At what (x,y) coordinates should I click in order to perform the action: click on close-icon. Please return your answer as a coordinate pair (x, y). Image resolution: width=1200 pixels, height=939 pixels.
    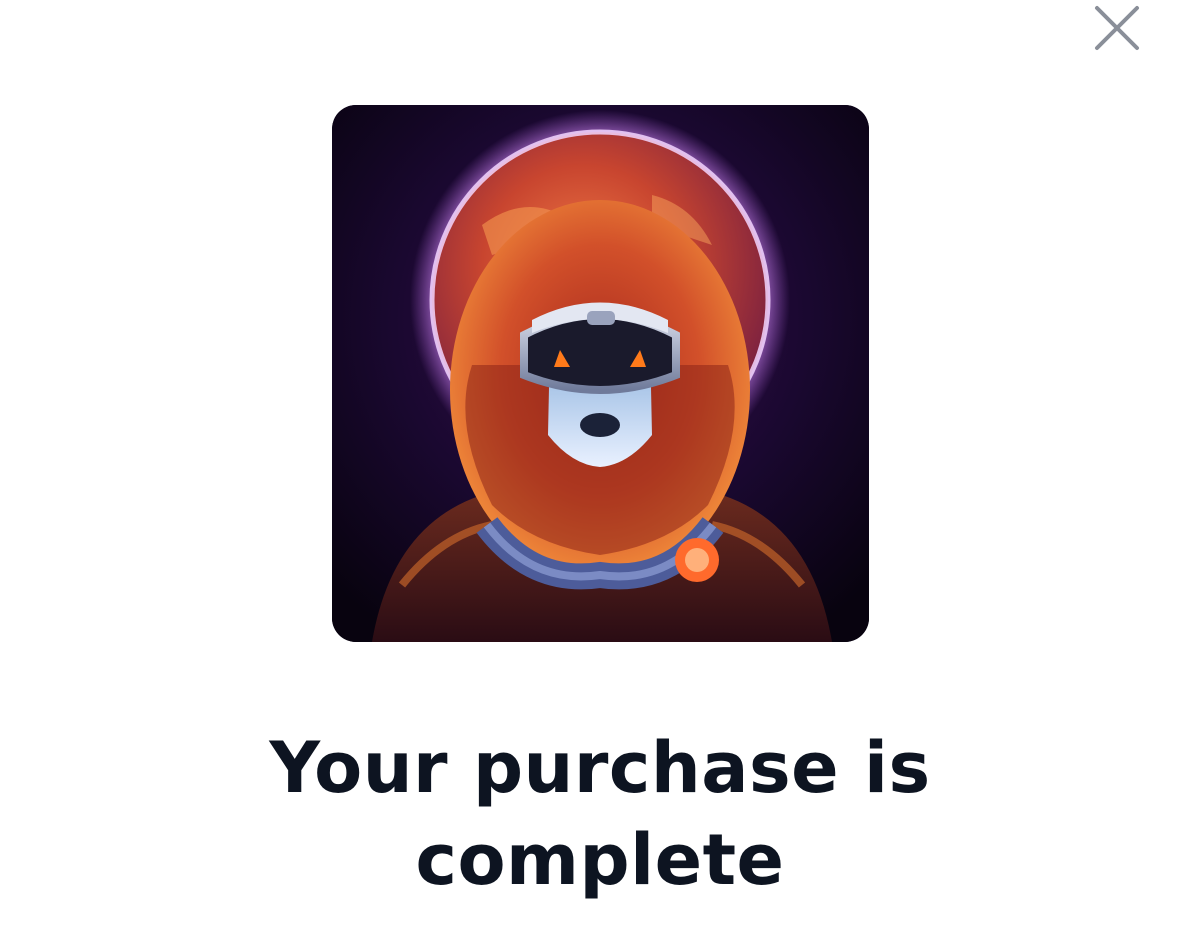
    Looking at the image, I should click on (1117, 28).